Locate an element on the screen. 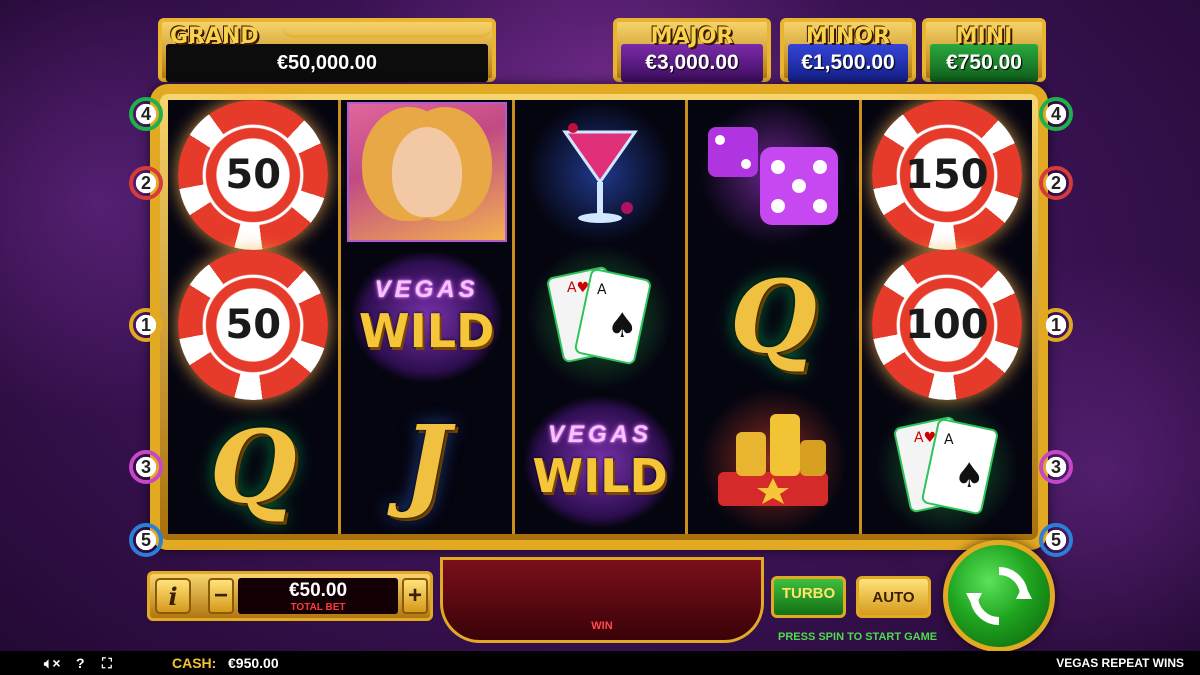 The height and width of the screenshot is (675, 1200). minor-jackpot-value: €1,500.00 is located at coordinates (848, 63).